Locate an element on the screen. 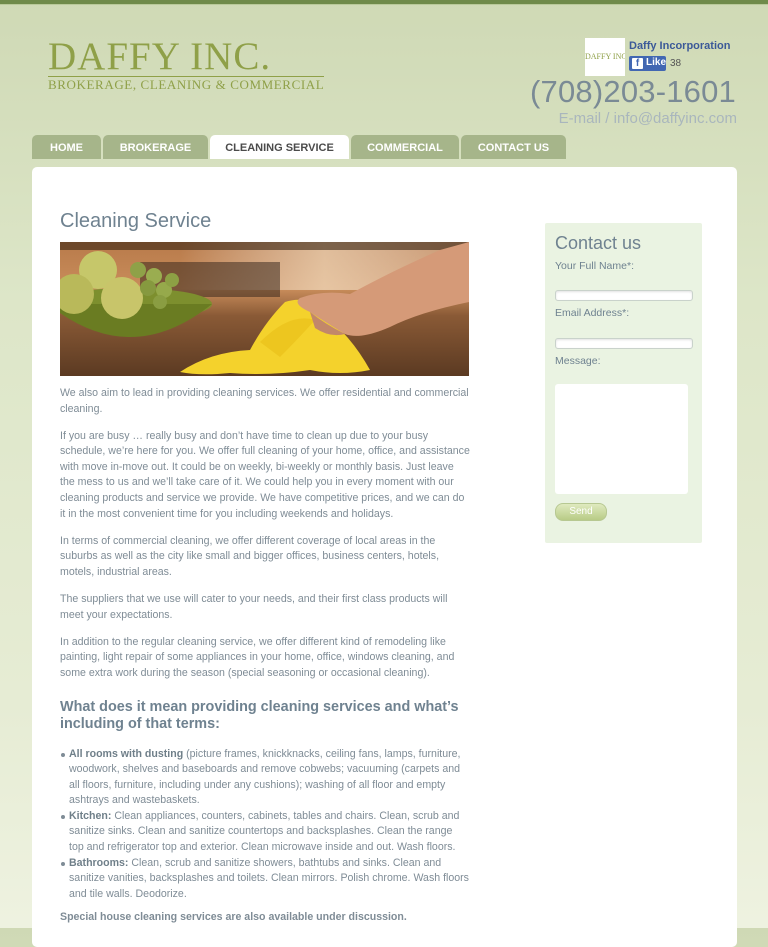 This screenshot has width=768, height=947. logo-name: DAFFY INC. is located at coordinates (160, 56).